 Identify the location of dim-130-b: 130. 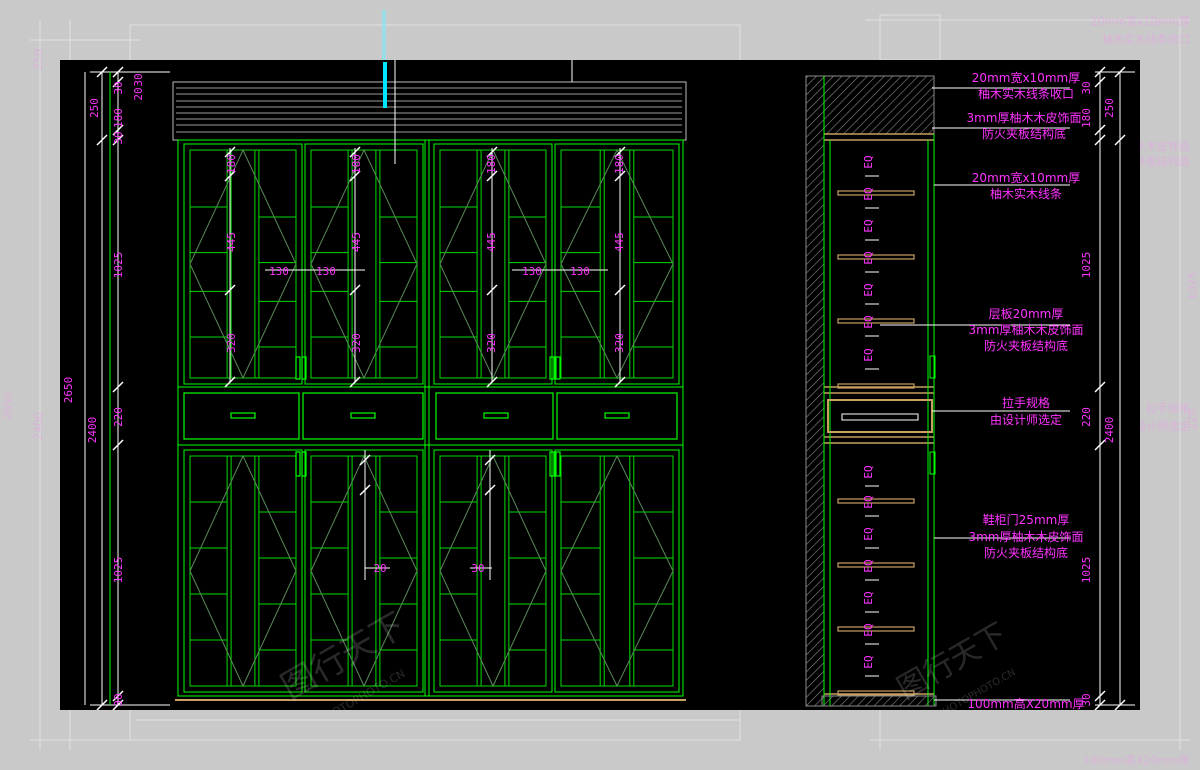
(326, 271).